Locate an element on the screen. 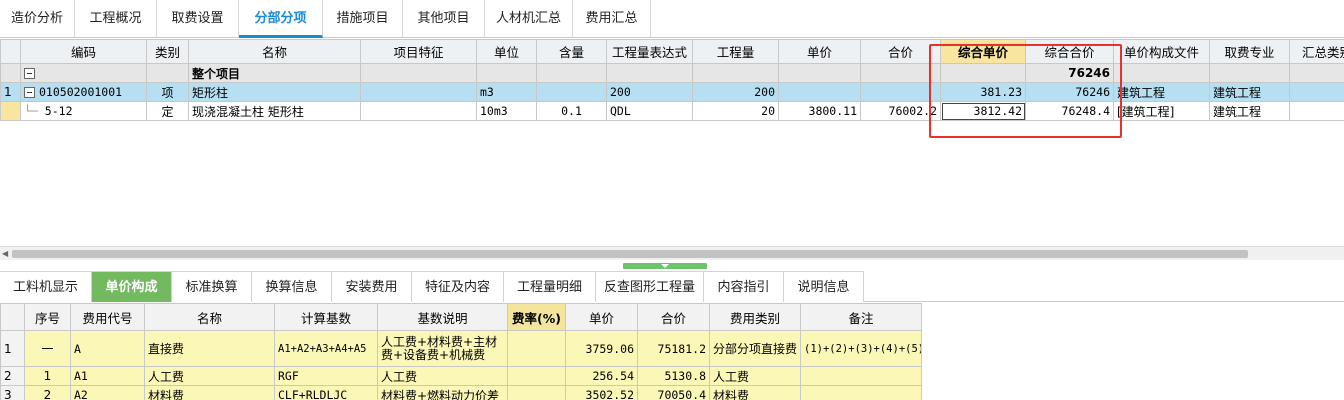 The width and height of the screenshot is (1344, 400). bottom-tab-7: 反查图形工程量 is located at coordinates (650, 286).